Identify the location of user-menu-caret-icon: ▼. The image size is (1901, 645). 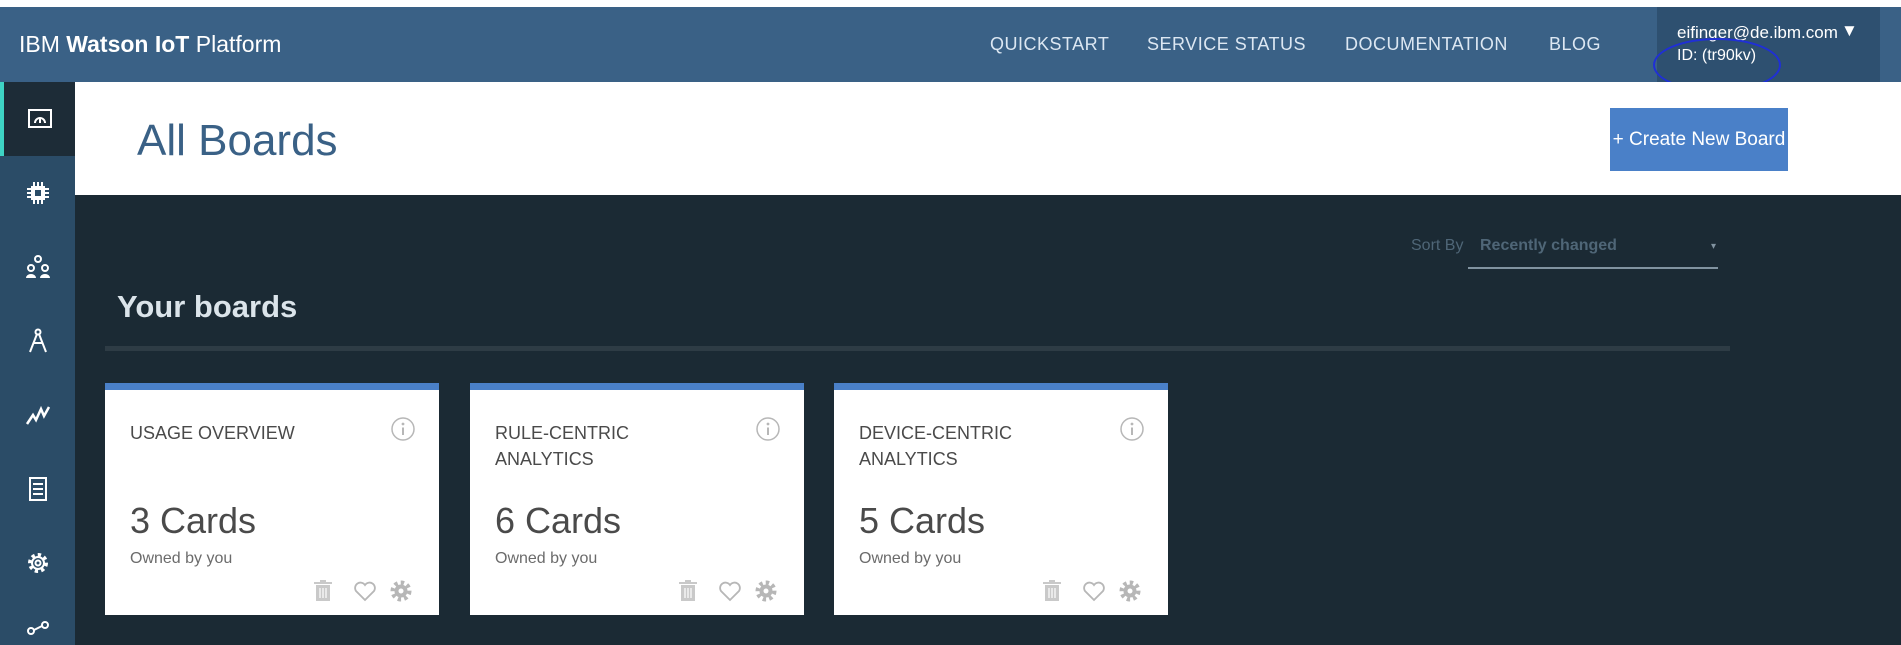
(1849, 31).